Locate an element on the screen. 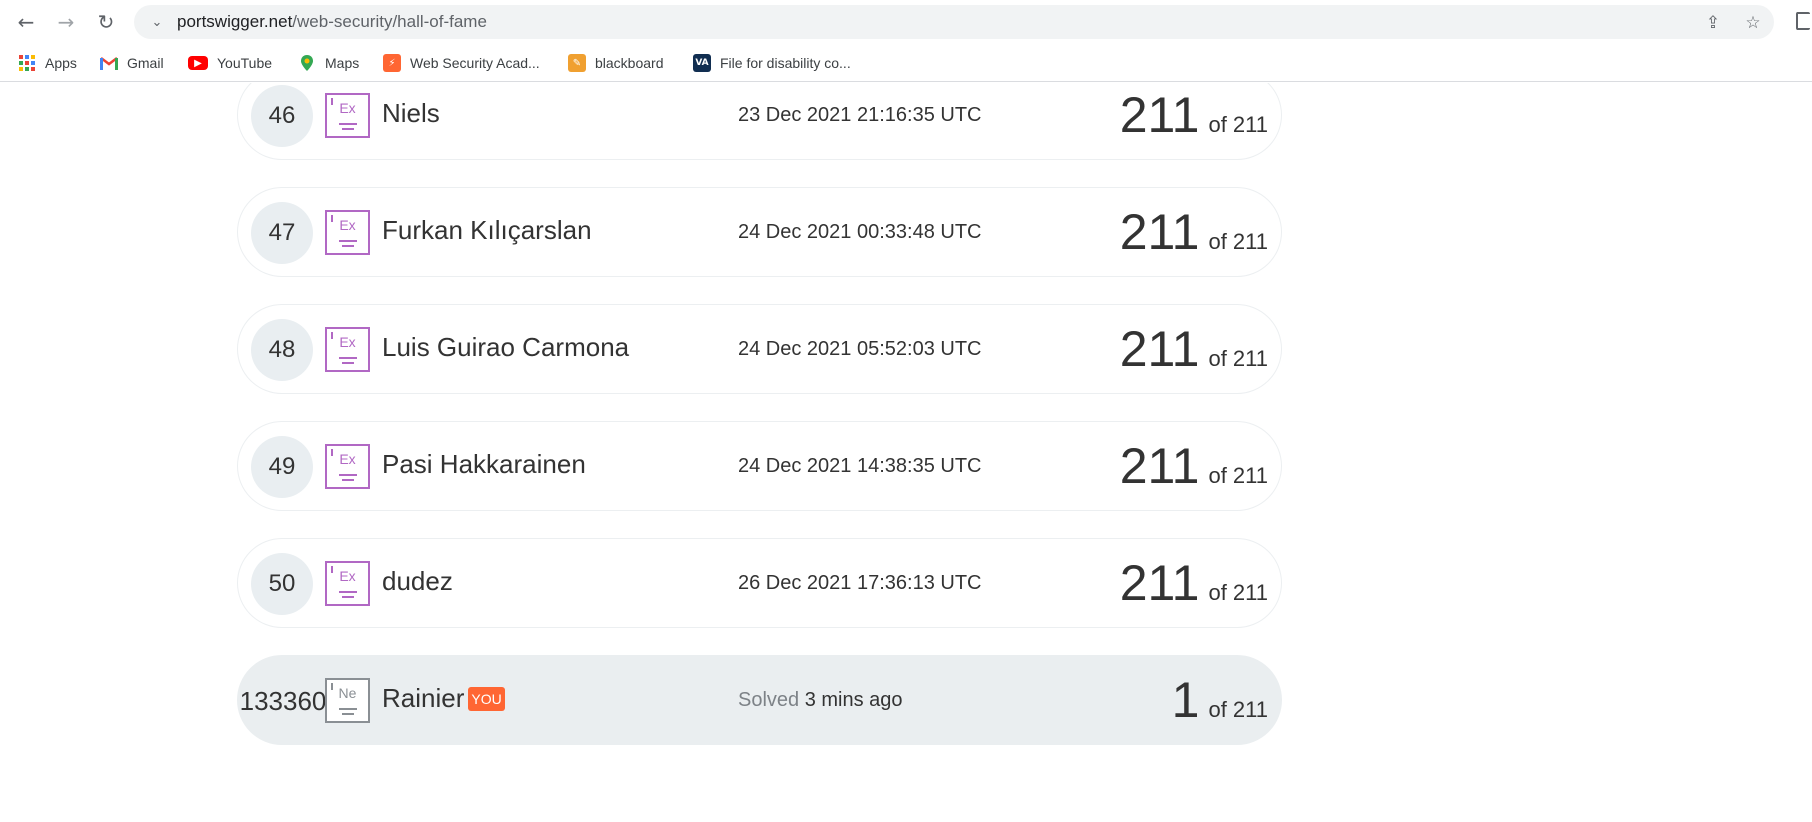 The image size is (1812, 822). youtube-icon: ▶ is located at coordinates (198, 63).